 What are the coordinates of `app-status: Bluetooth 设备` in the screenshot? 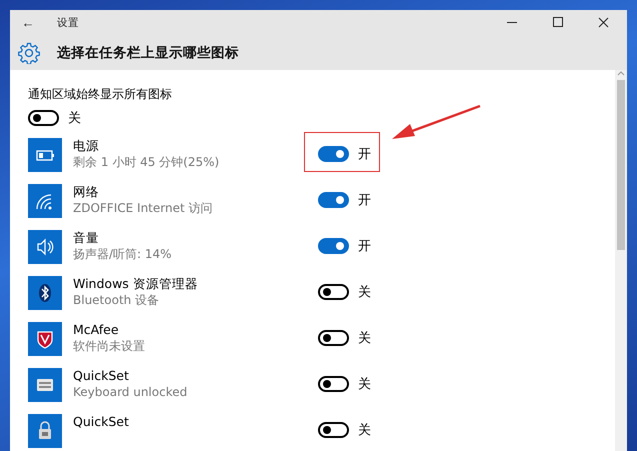 It's located at (116, 300).